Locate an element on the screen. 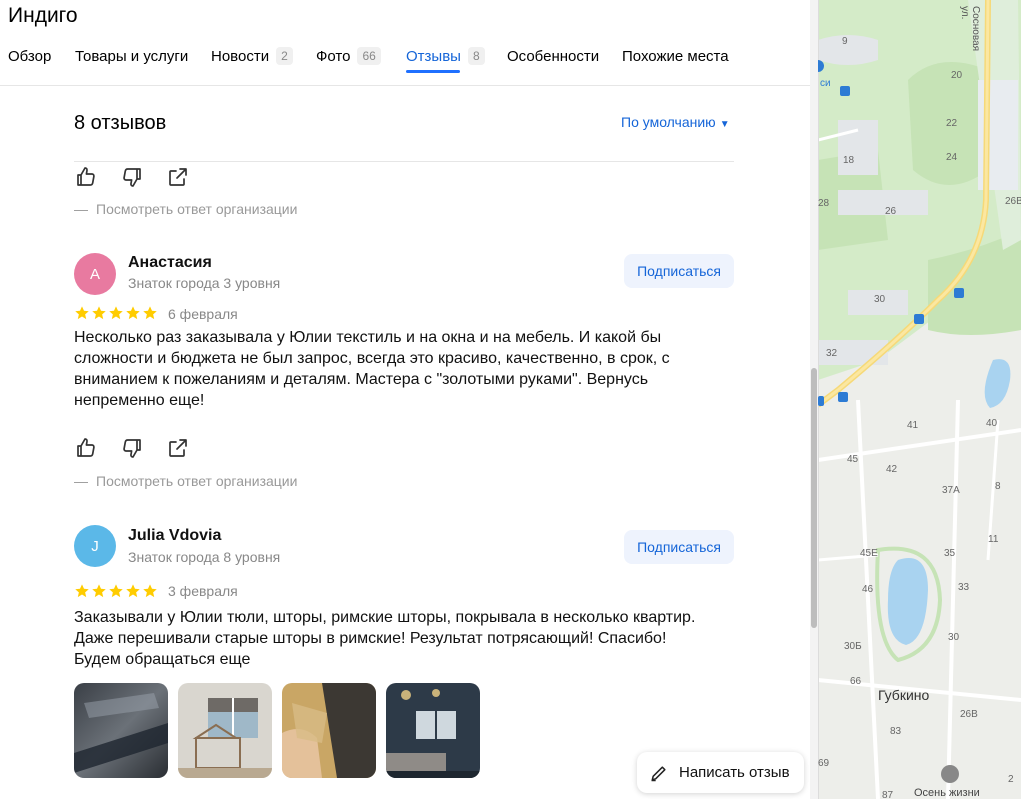 Image resolution: width=1021 pixels, height=799 pixels. write-review-button: Написать отзыв is located at coordinates (720, 772).